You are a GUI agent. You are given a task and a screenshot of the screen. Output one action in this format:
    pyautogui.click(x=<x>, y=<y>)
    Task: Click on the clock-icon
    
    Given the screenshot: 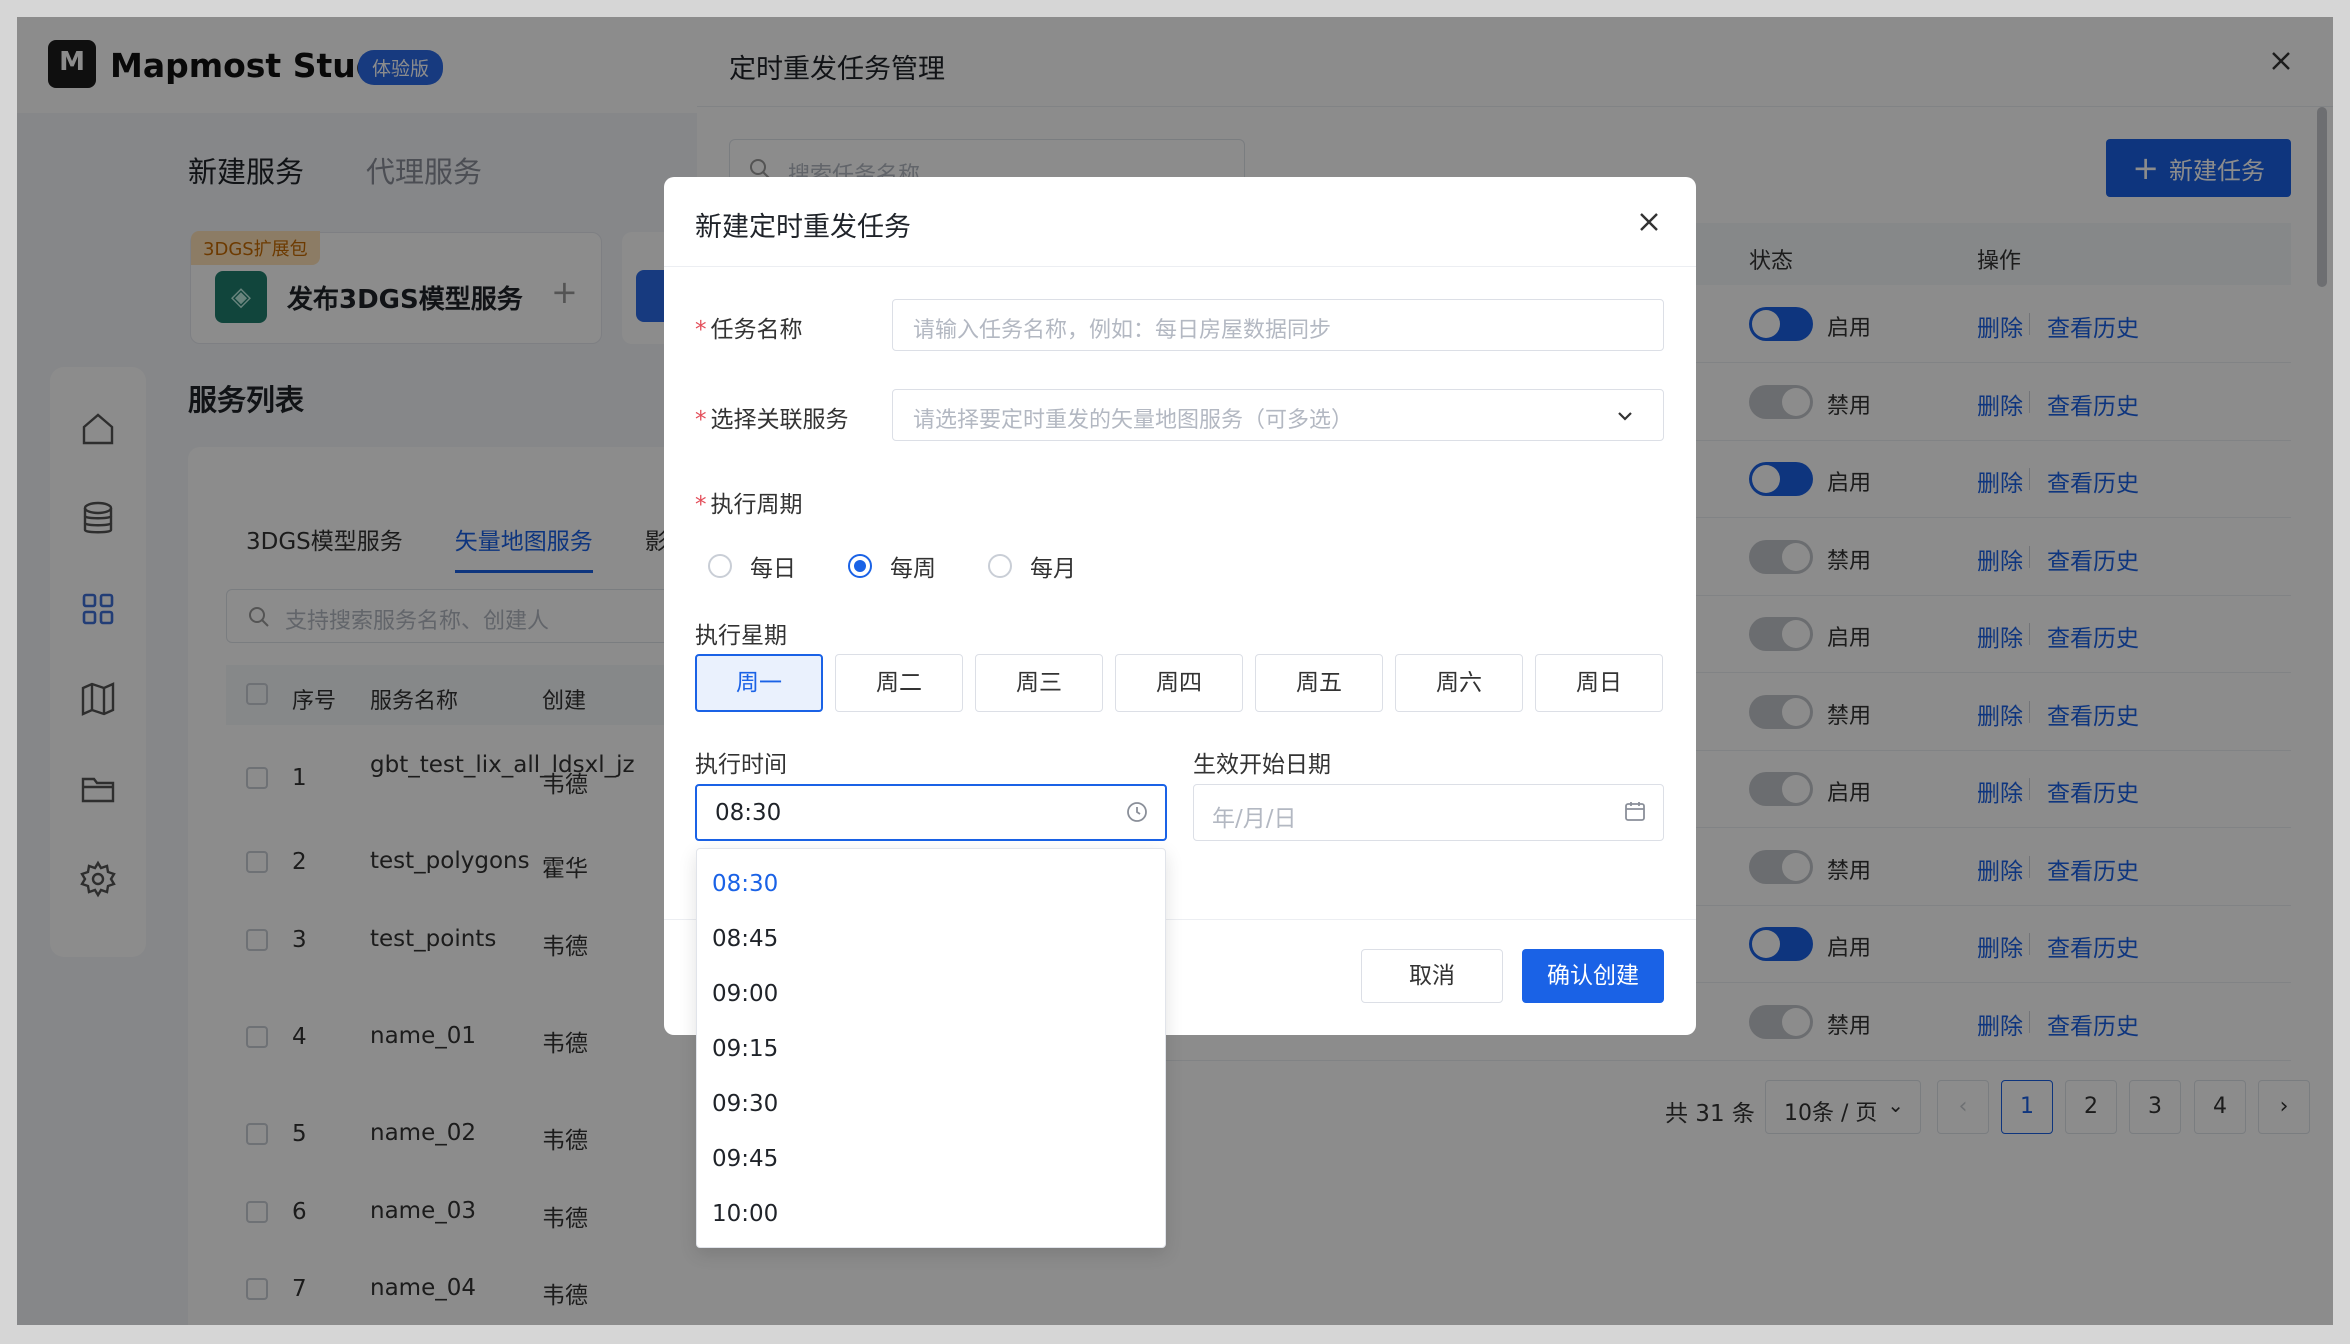 What is the action you would take?
    pyautogui.click(x=1137, y=812)
    